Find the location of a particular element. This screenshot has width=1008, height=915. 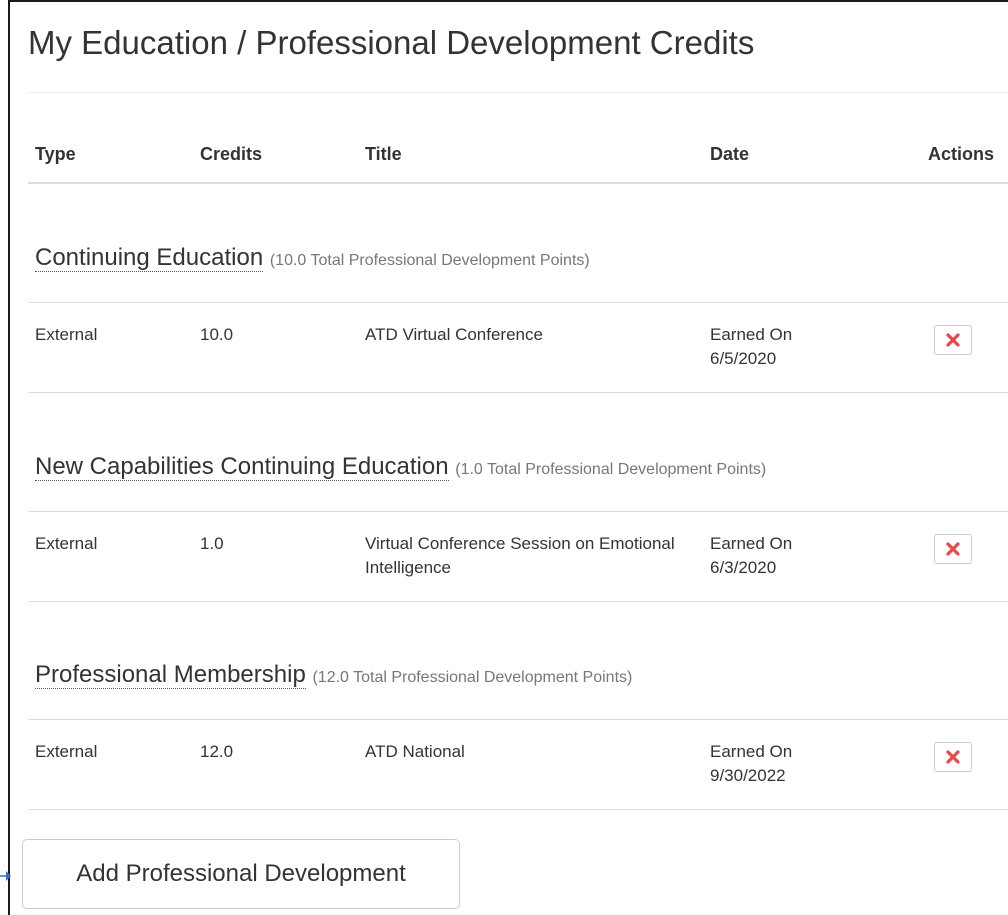

row-date-value: 6/3/2020 is located at coordinates (743, 567).